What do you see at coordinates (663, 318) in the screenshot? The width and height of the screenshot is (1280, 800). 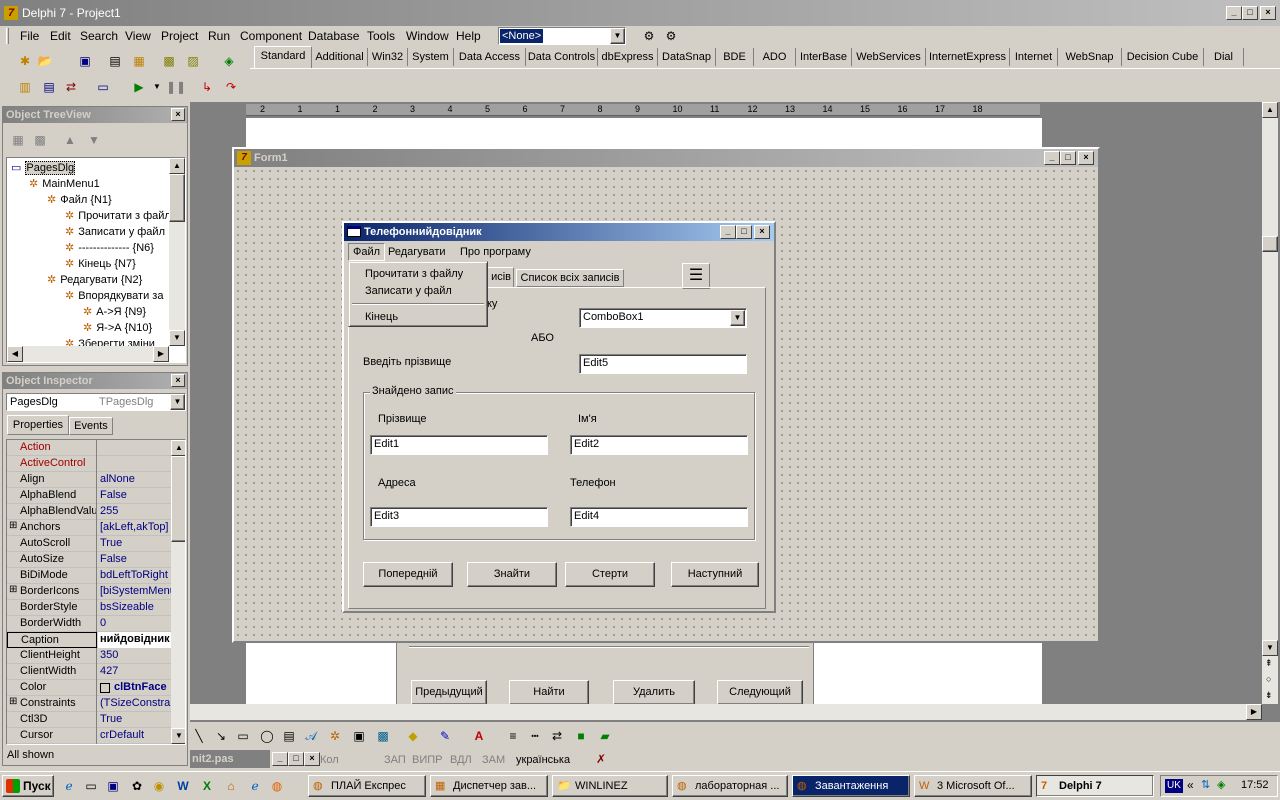 I see `combobox1: ComboBox1 ▼` at bounding box center [663, 318].